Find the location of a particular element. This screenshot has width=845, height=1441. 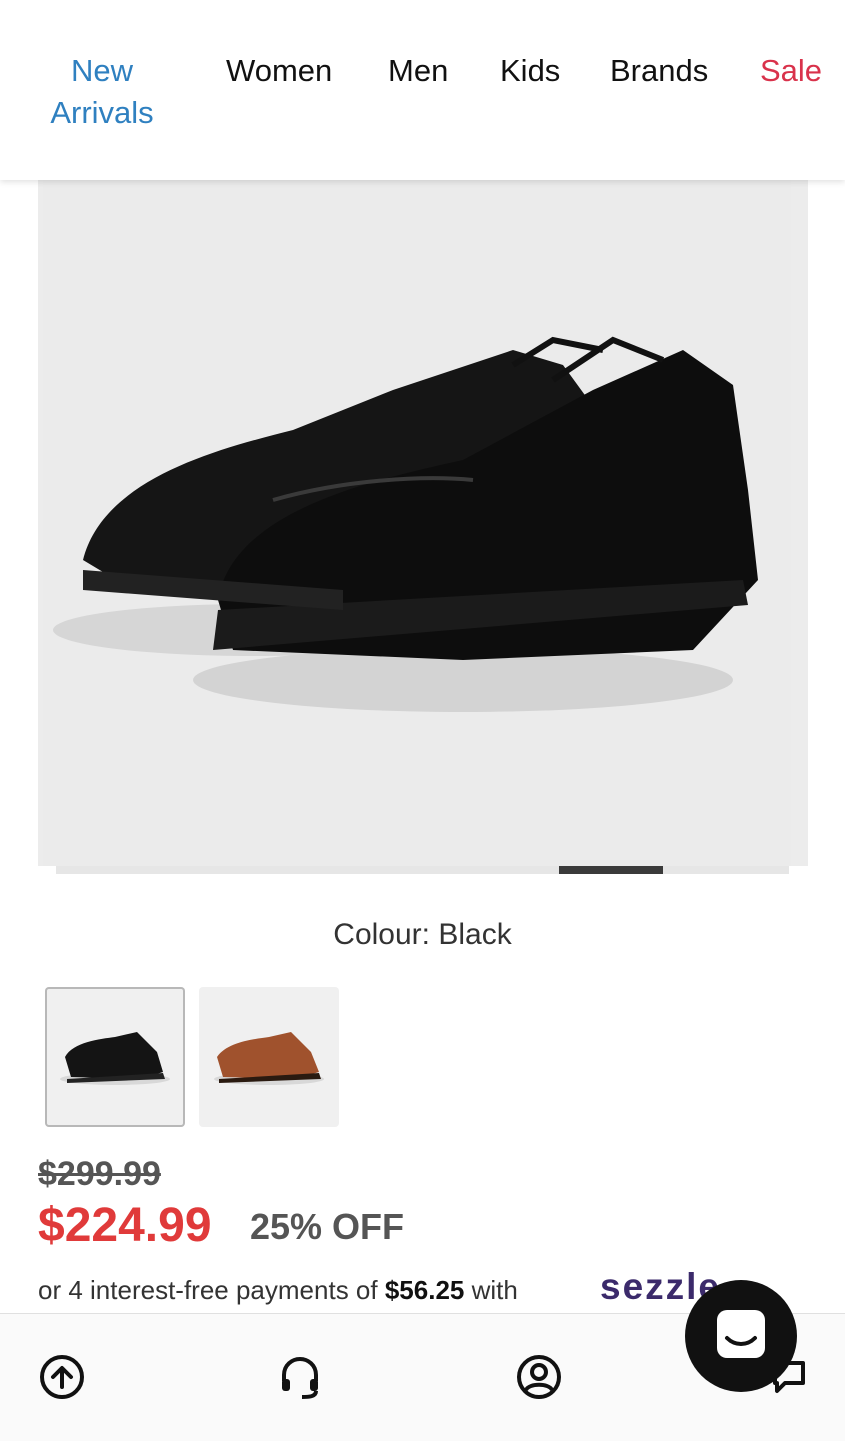

discount-badge: 25% OFF is located at coordinates (327, 1226).